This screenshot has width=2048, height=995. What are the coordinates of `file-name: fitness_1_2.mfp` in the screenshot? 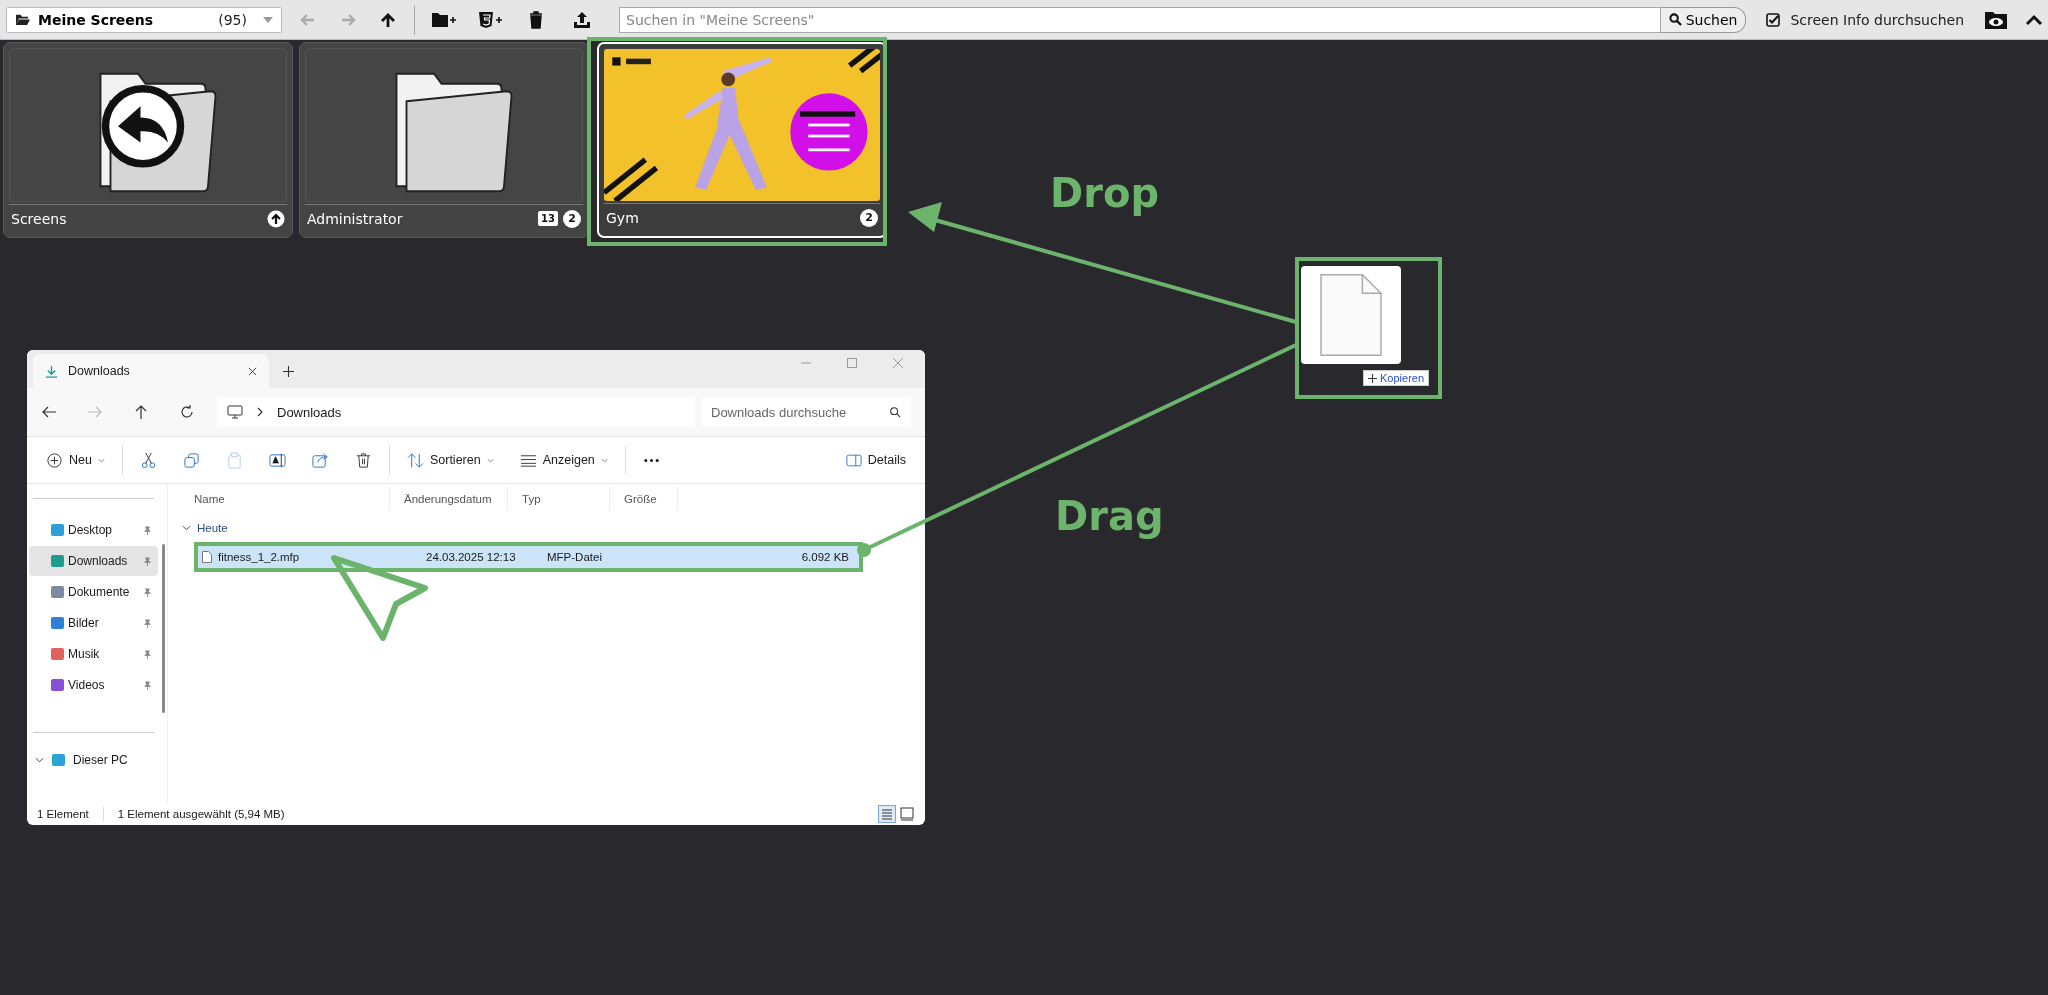 It's located at (259, 557).